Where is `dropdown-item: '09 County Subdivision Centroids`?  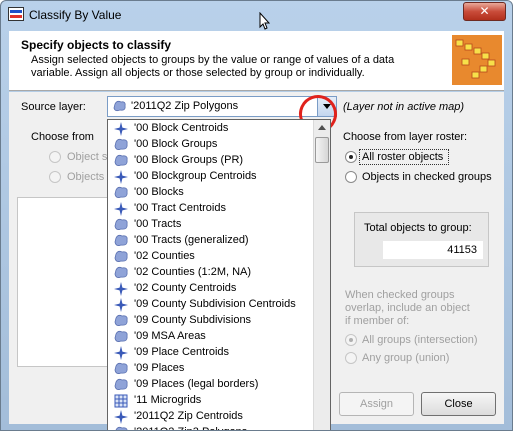 dropdown-item: '09 County Subdivision Centroids is located at coordinates (210, 305).